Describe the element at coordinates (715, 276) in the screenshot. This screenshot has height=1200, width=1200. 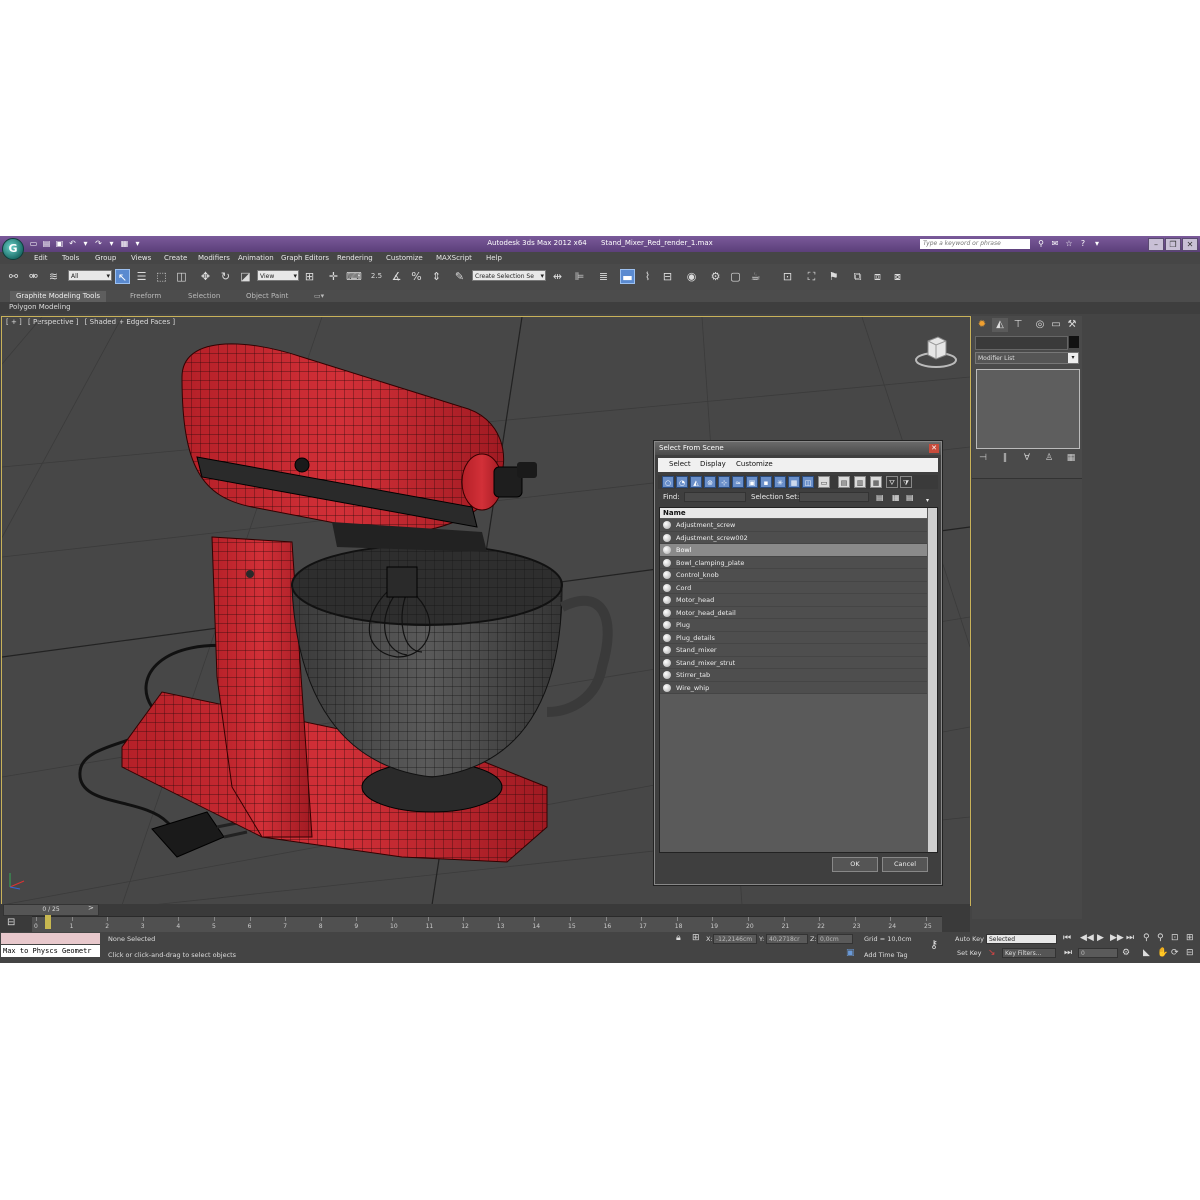
I see `render-setup-icon: ⚙` at that location.